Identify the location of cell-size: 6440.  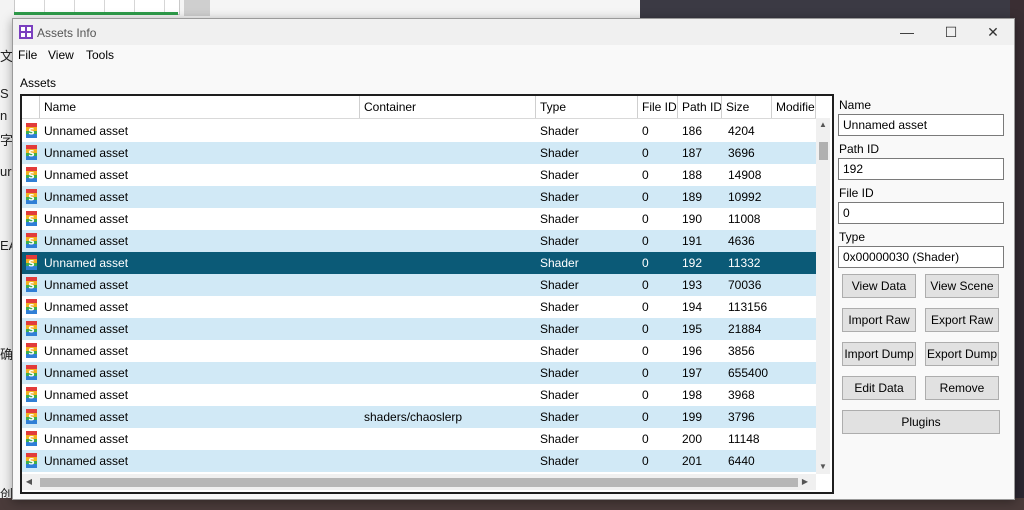
(741, 461).